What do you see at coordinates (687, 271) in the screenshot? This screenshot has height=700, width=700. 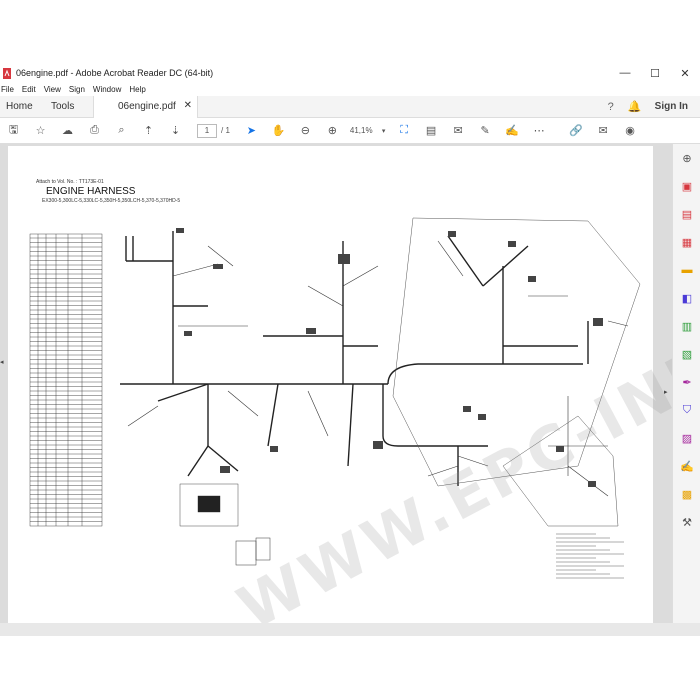 I see `comment-tool-icon: ▬` at bounding box center [687, 271].